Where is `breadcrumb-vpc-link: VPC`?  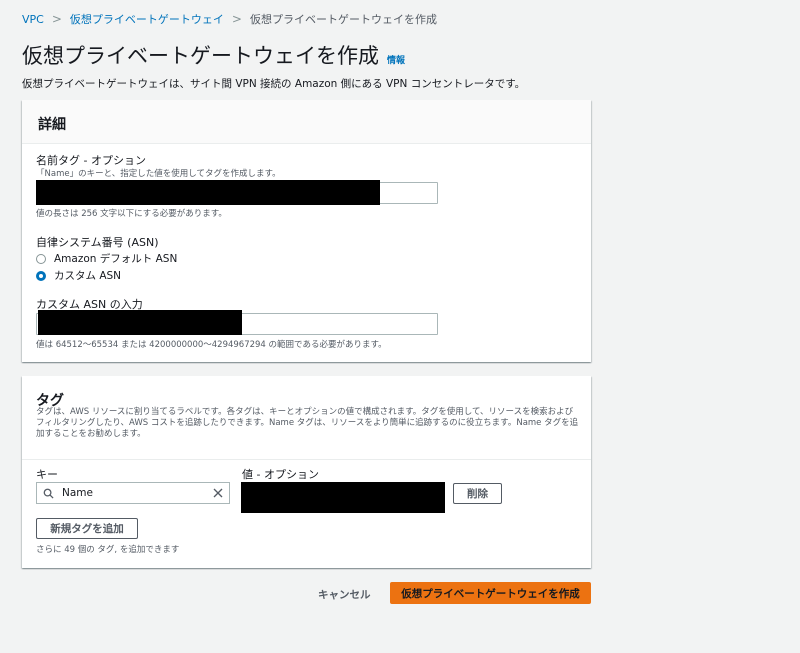 breadcrumb-vpc-link: VPC is located at coordinates (33, 19).